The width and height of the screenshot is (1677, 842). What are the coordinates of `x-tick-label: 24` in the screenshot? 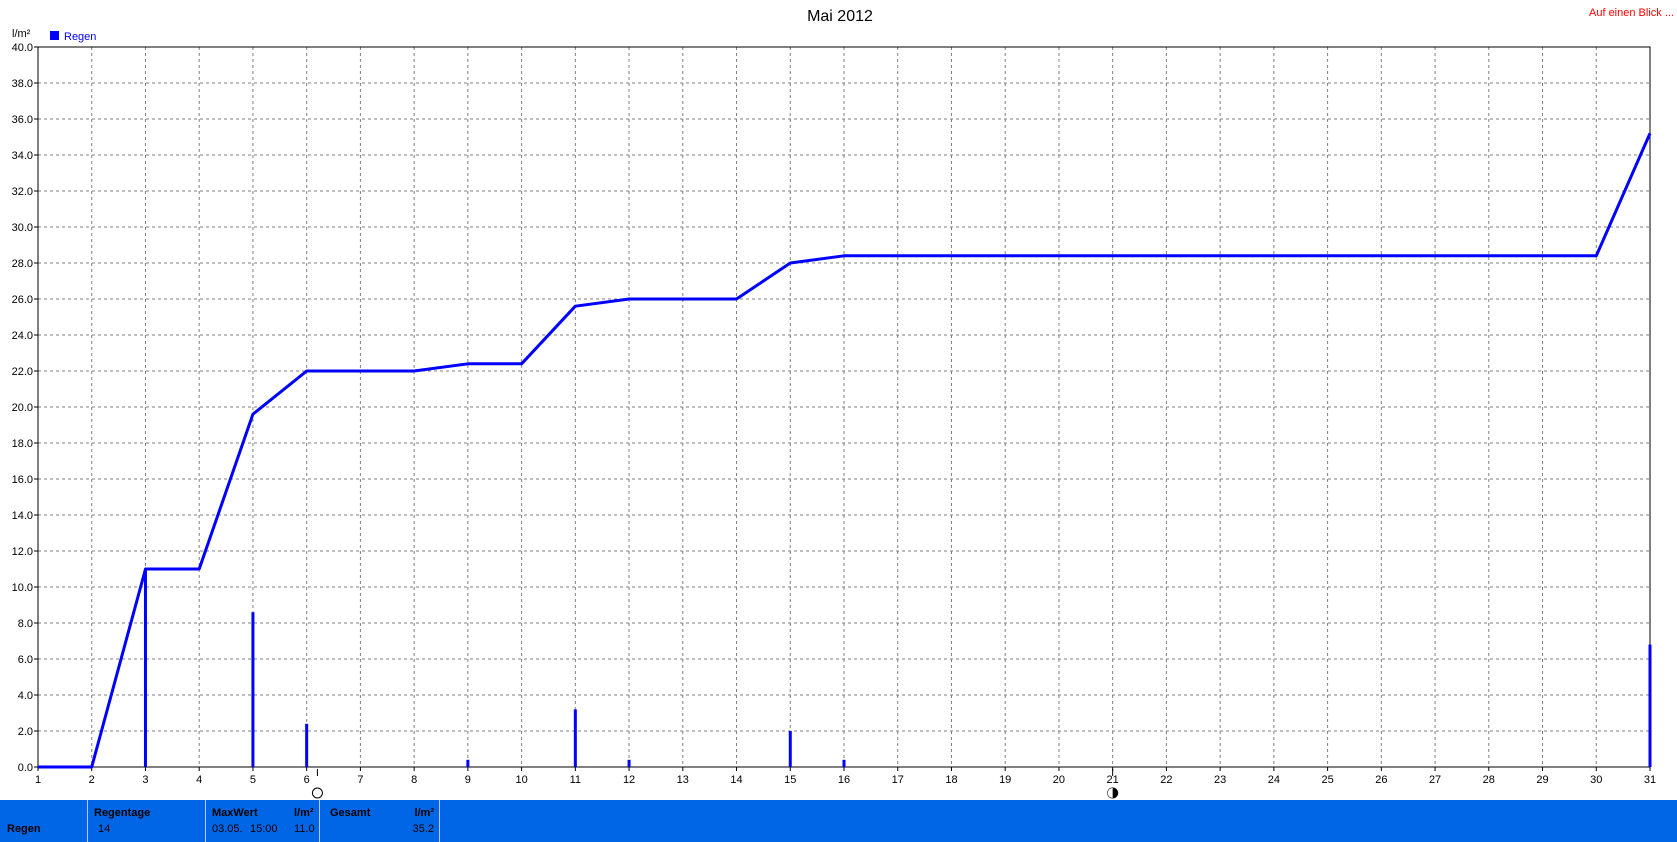 It's located at (1274, 780).